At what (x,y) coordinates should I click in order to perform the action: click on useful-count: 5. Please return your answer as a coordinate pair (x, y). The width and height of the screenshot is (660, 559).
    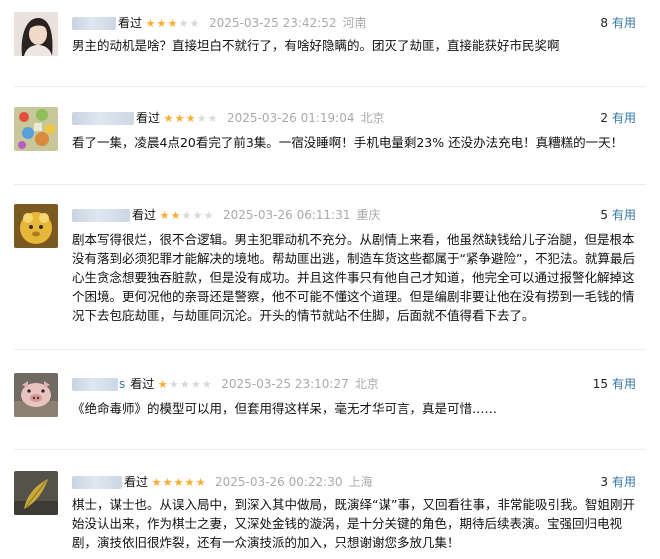
    Looking at the image, I should click on (604, 215).